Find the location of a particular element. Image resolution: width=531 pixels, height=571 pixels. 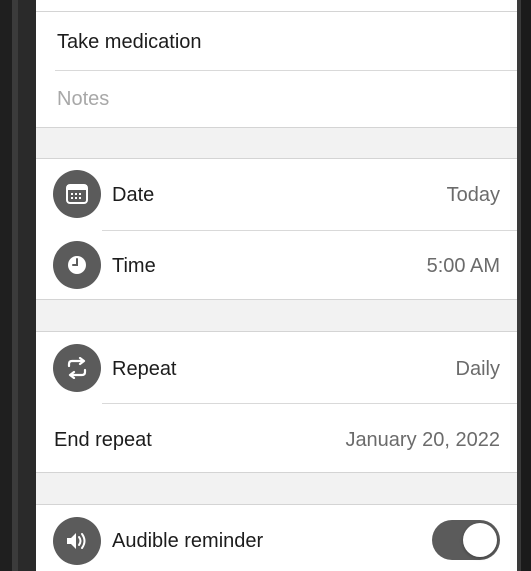

audible-reminder-label: Audible reminder is located at coordinates (188, 541).